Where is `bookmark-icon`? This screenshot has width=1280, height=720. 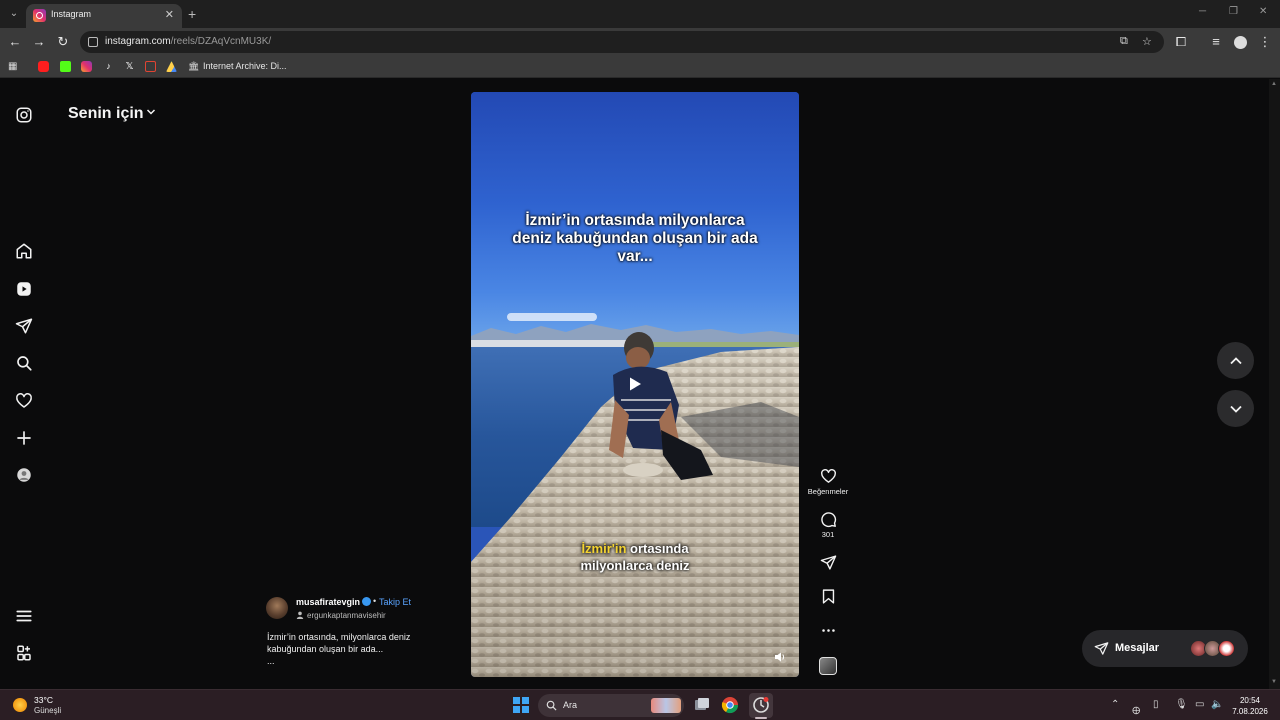
bookmark-icon is located at coordinates (828, 596).